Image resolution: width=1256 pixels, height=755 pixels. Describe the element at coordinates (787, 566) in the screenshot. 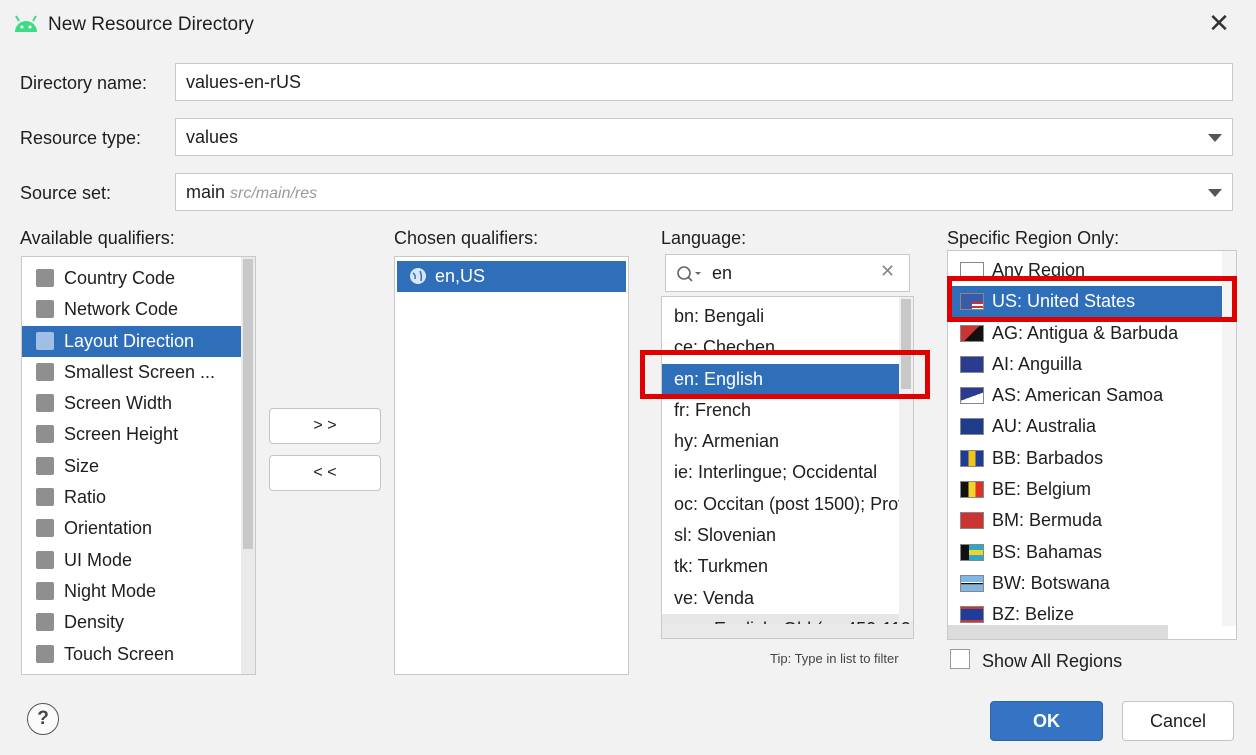

I see `language-item: tk: Turkmen` at that location.